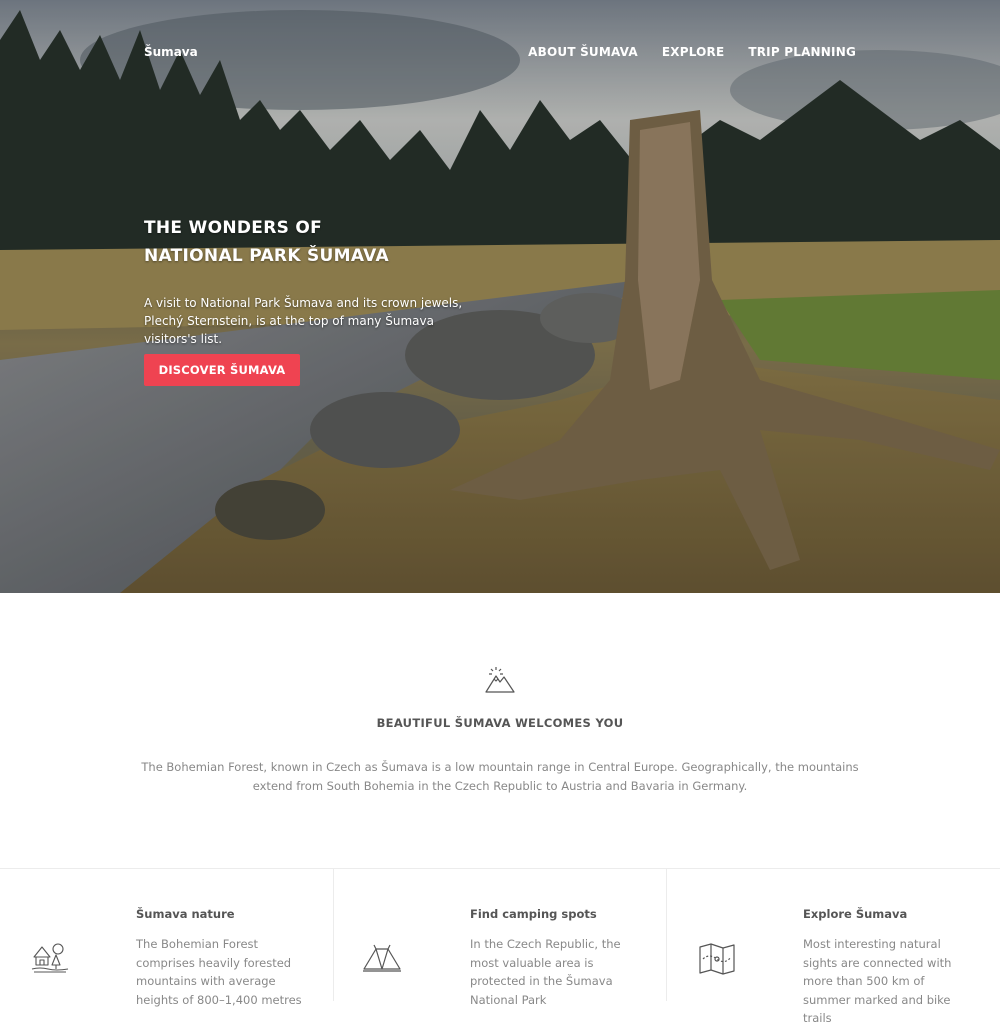 The width and height of the screenshot is (1000, 1028). I want to click on nav-about-sumava: ABOUT ŠUMAVA, so click(583, 52).